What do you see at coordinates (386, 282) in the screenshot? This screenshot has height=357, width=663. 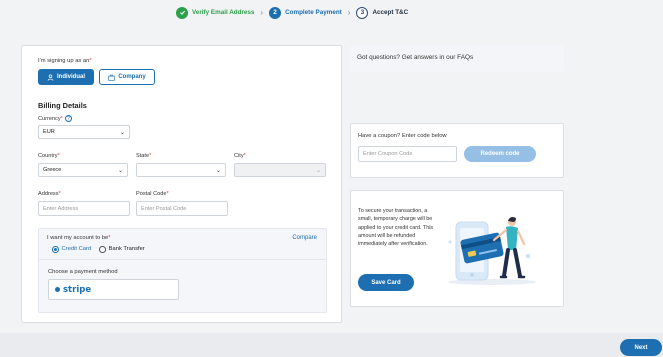 I see `save-card-button: Save Card` at bounding box center [386, 282].